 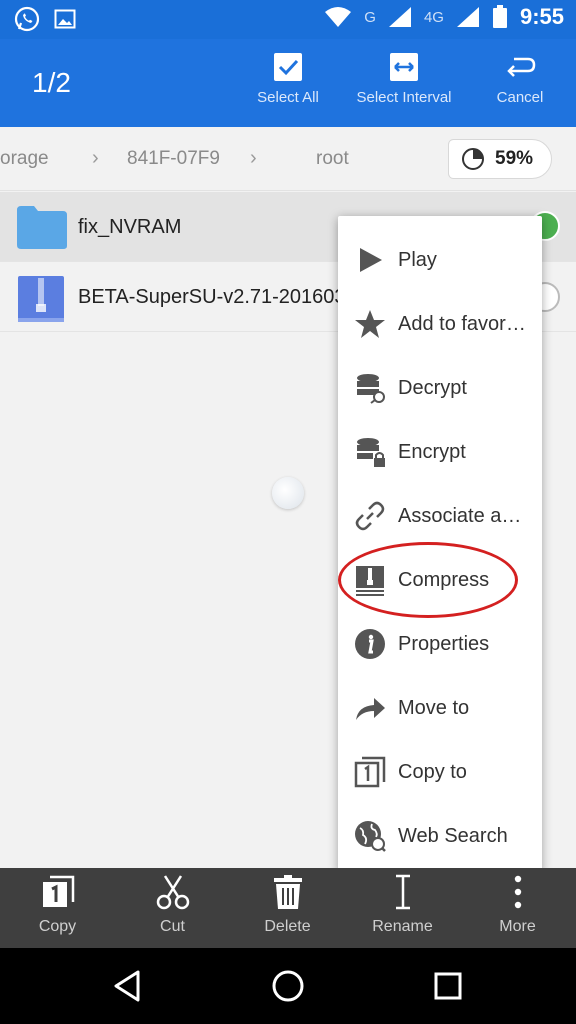 What do you see at coordinates (371, 452) in the screenshot?
I see `encrypt-icon` at bounding box center [371, 452].